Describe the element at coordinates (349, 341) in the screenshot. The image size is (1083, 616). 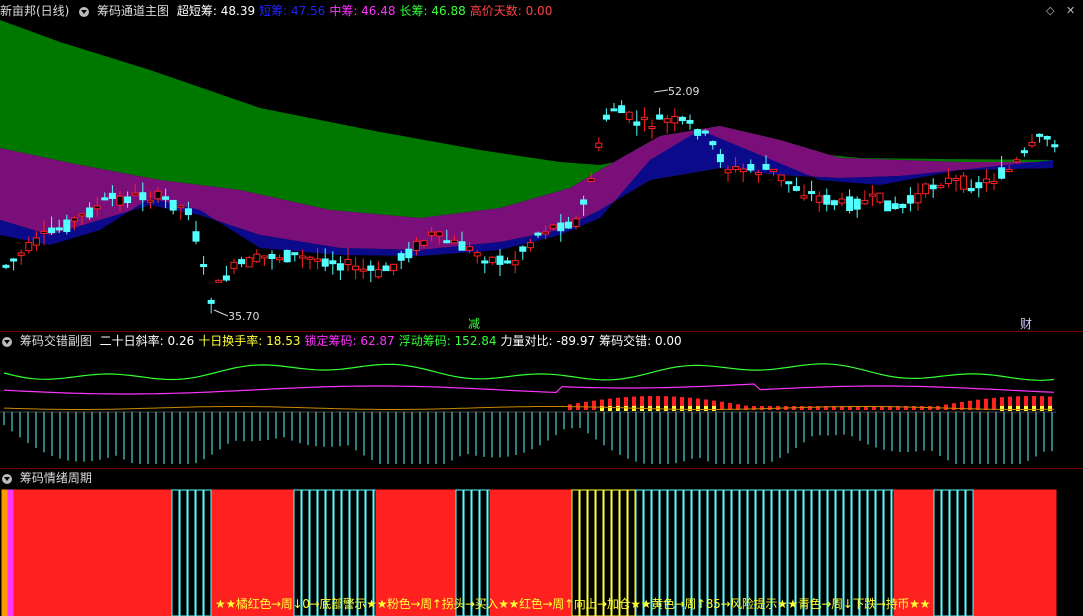
I see `sub-field: 锁定筹码: 62.87` at that location.